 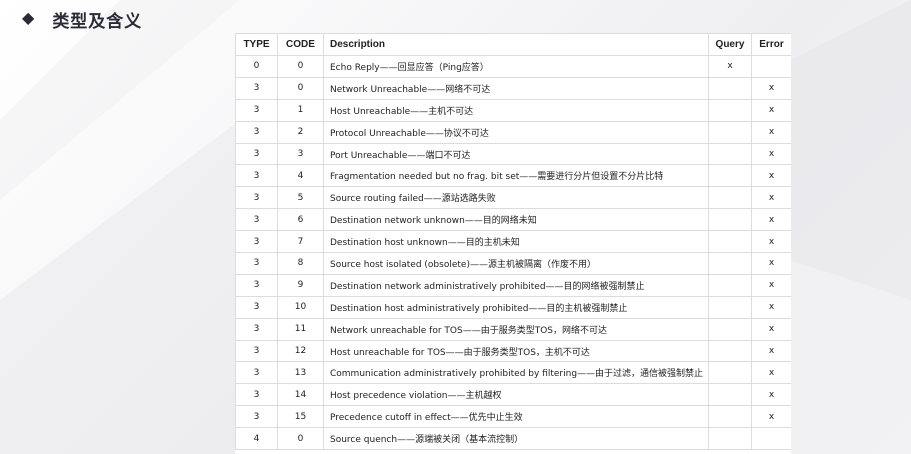 What do you see at coordinates (516, 154) in the screenshot?
I see `cell-description: Port Unreachable——端口不可达` at bounding box center [516, 154].